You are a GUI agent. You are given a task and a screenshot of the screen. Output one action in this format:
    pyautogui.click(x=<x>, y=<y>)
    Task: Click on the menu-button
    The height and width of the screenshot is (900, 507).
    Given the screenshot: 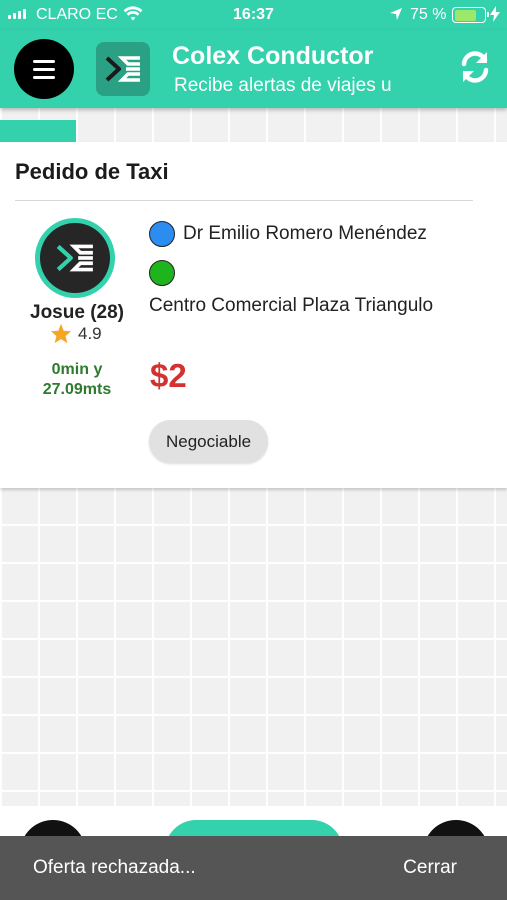 What is the action you would take?
    pyautogui.click(x=44, y=69)
    